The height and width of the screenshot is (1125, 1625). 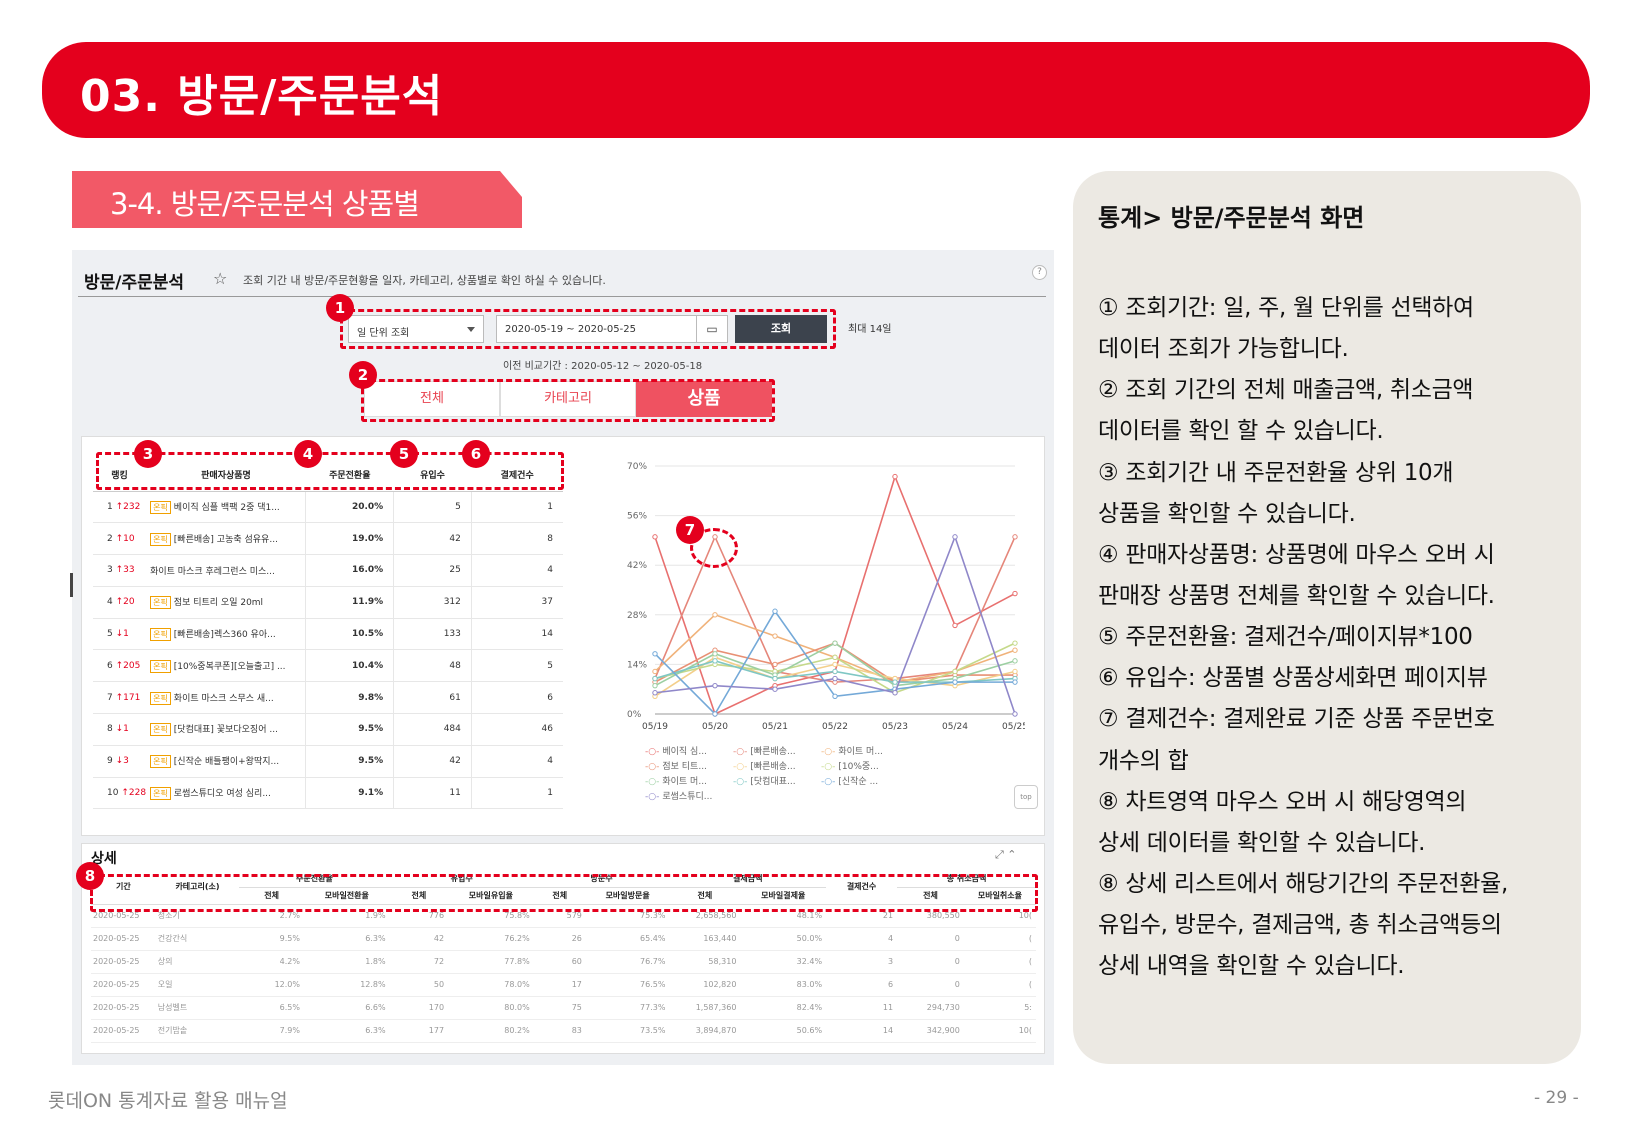 What do you see at coordinates (328, 761) in the screenshot?
I see `rank-row: 9 ↓3 온픽 [신작순 배틀팽이+왕딱지... 9.5% 42 4` at bounding box center [328, 761].